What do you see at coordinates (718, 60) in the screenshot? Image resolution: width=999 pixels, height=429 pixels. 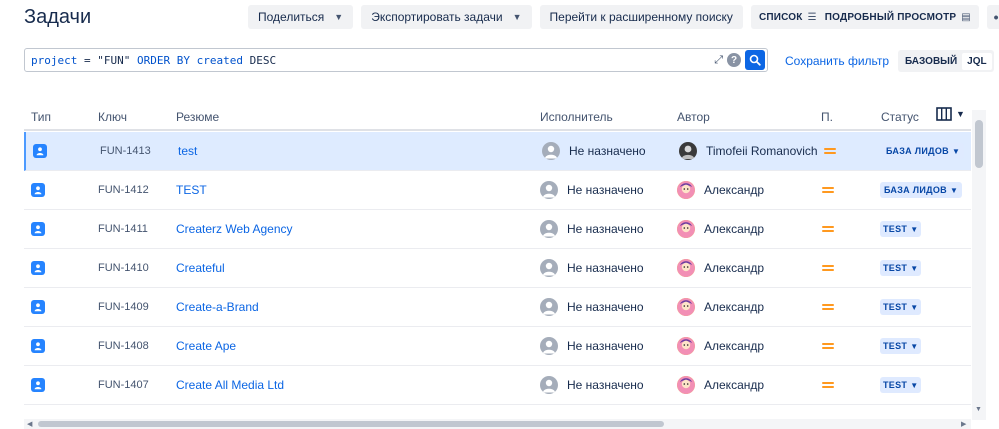 I see `expand-icon: ⤢` at bounding box center [718, 60].